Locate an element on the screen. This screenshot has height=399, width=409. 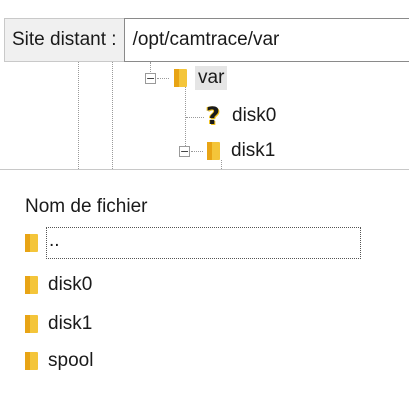
tree-node-disk1: disk1 is located at coordinates (242, 151).